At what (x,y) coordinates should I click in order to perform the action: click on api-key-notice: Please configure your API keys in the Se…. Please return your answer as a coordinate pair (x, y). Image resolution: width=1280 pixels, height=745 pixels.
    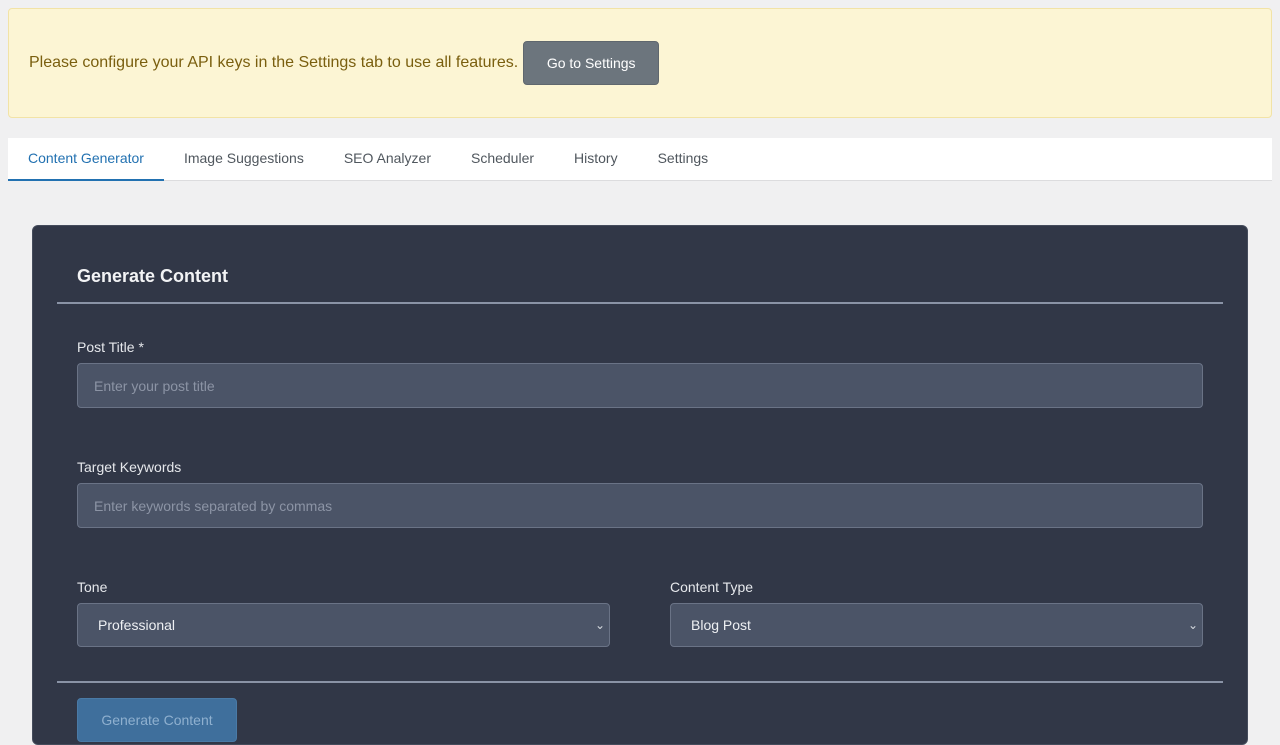
    Looking at the image, I should click on (640, 63).